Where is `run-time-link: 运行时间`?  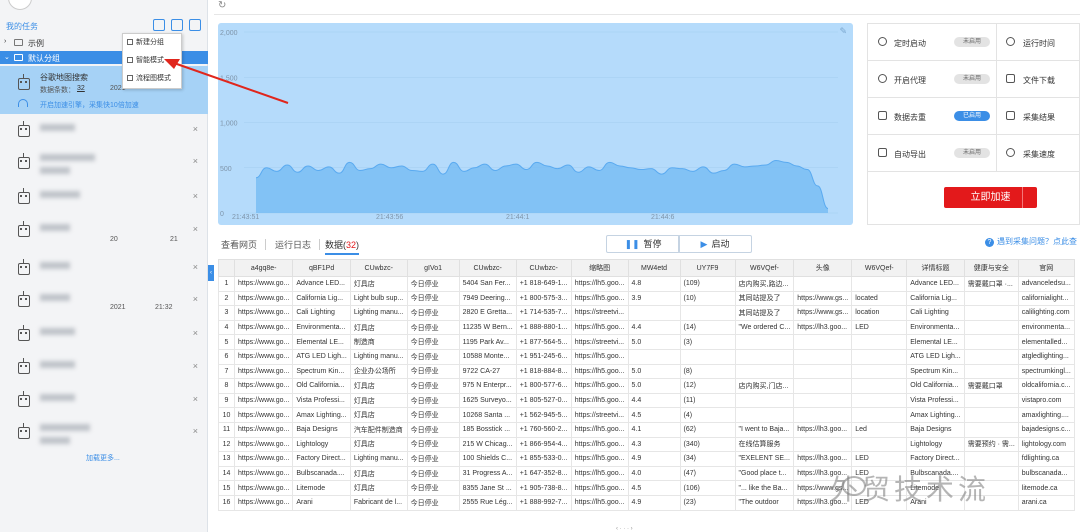
run-time-link: 运行时间 is located at coordinates (1039, 43).